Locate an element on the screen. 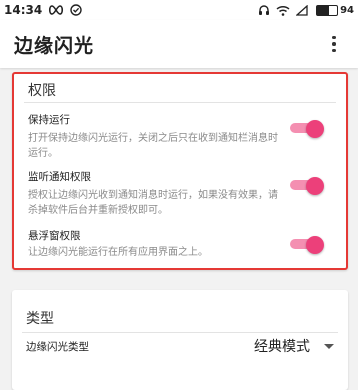  battery-icon is located at coordinates (327, 10).